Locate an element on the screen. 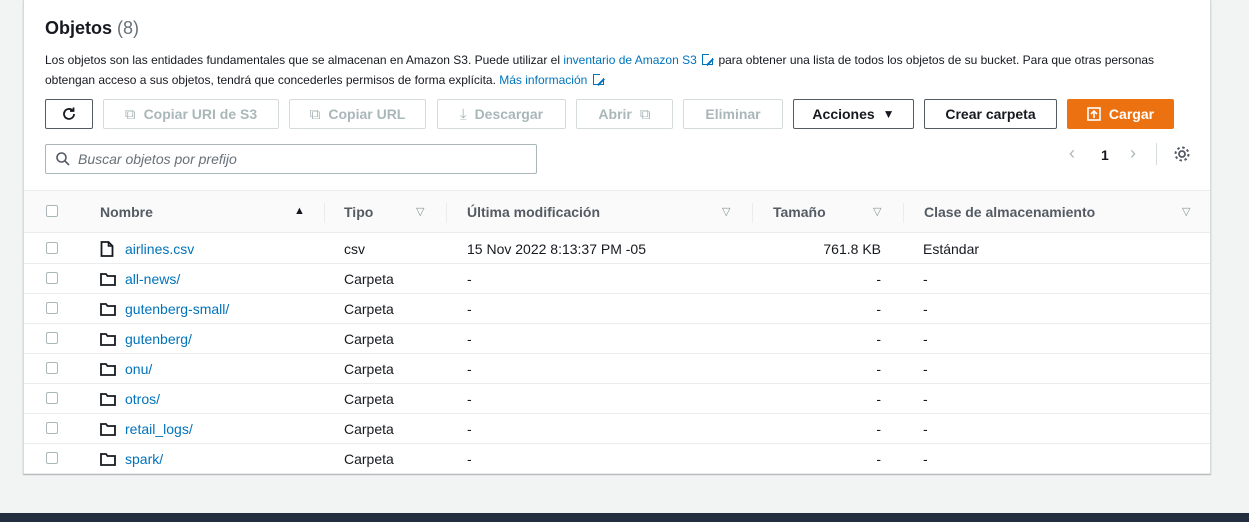 The height and width of the screenshot is (522, 1249). column-header-modified: Última modificación is located at coordinates (533, 212).